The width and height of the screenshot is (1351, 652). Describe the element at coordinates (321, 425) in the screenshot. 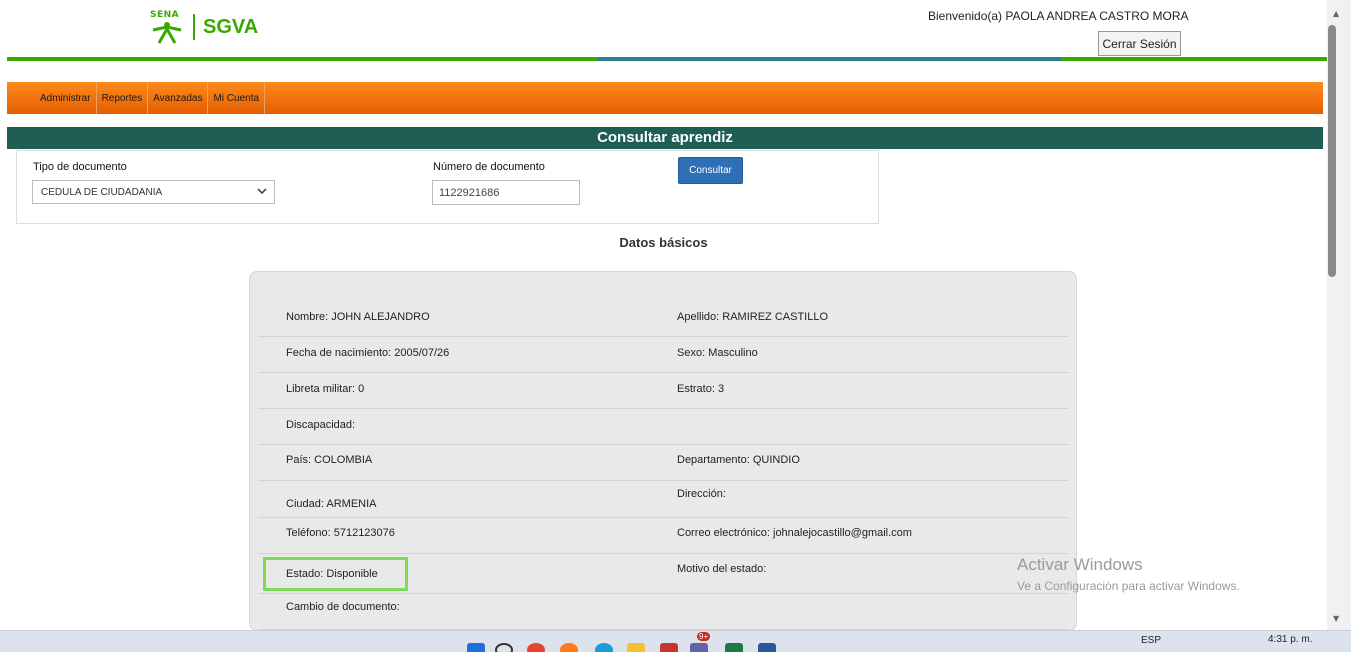

I see `data-field: Discapacidad:` at that location.